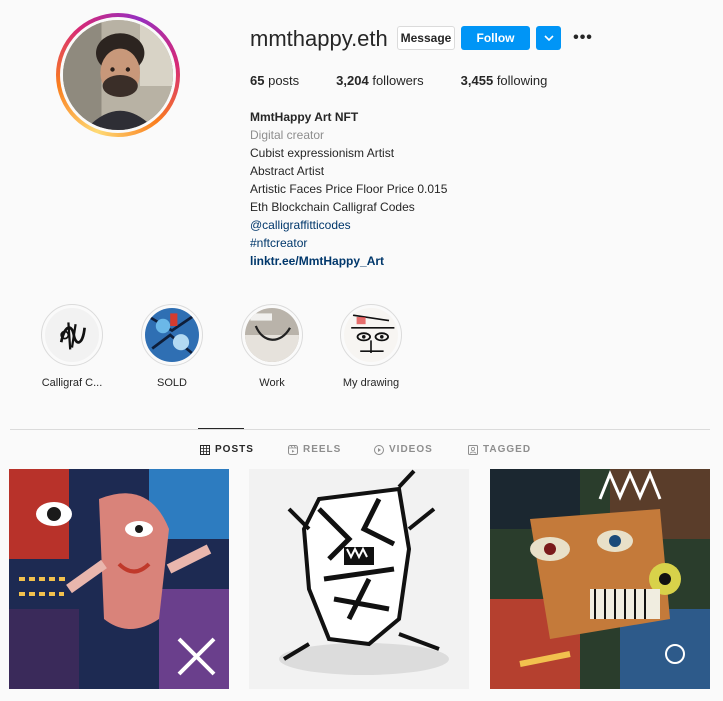  I want to click on tab-posts: POSTS, so click(227, 449).